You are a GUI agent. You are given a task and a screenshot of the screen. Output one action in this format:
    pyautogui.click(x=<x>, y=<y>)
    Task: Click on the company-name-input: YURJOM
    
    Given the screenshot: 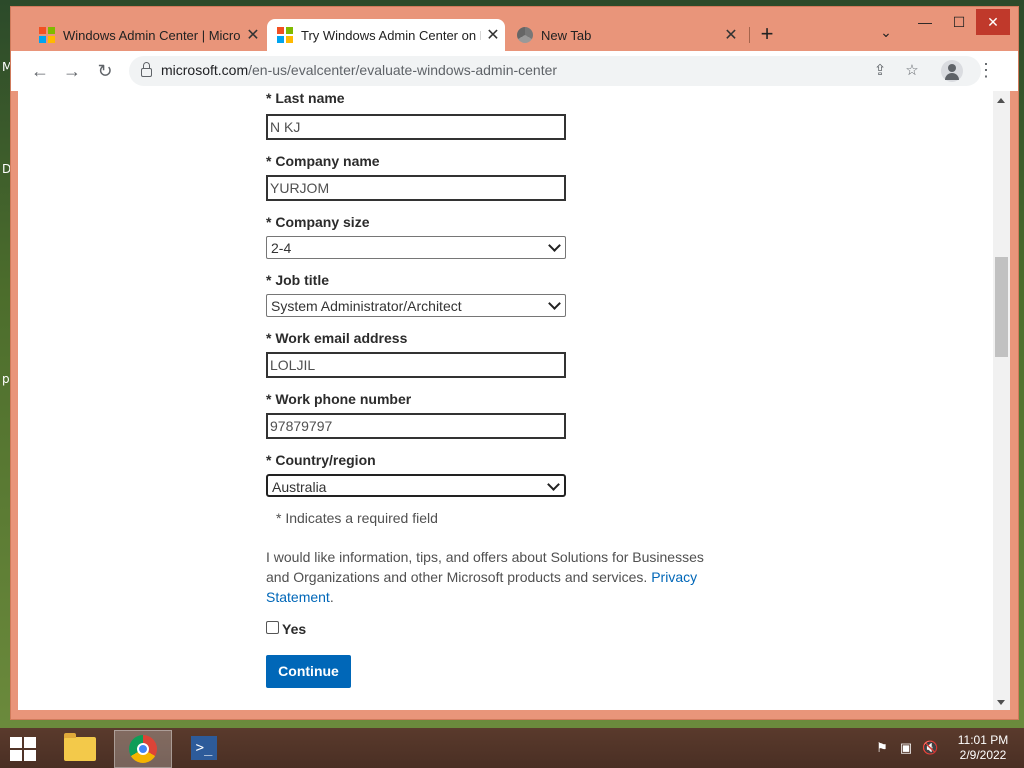 What is the action you would take?
    pyautogui.click(x=416, y=188)
    